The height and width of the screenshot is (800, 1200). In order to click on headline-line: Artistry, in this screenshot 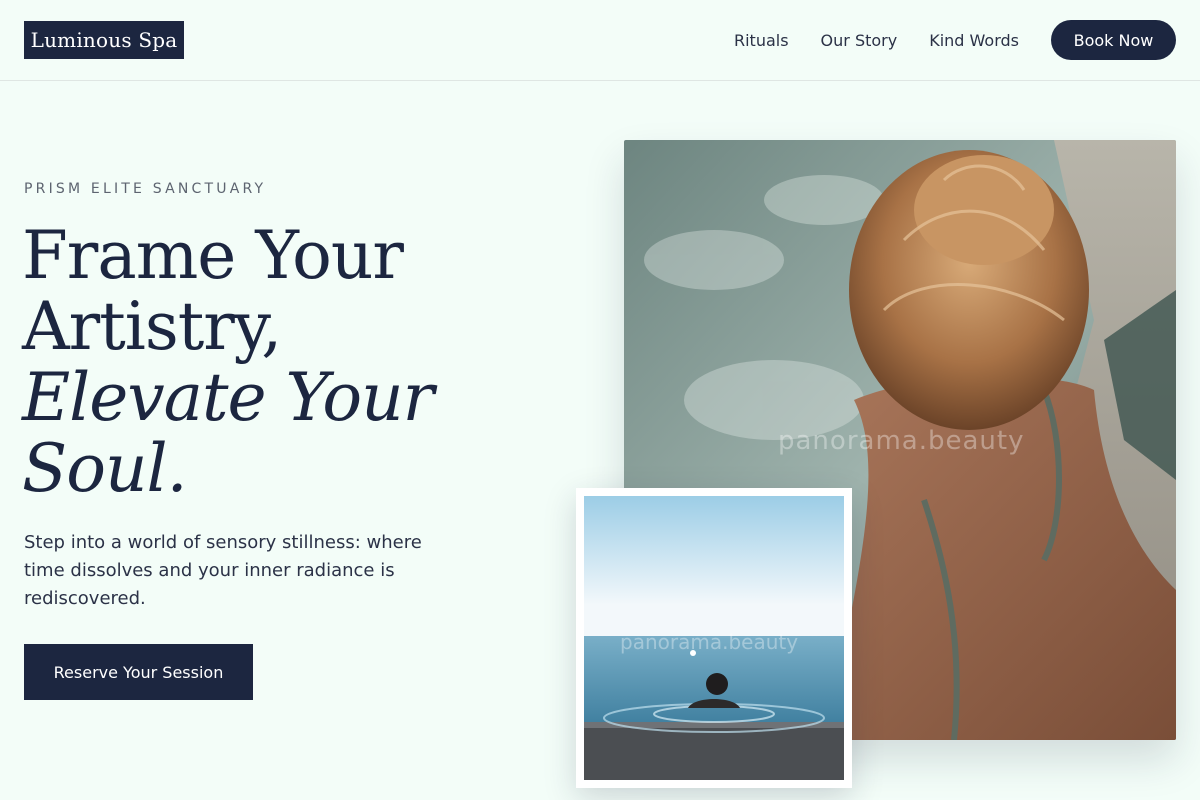, I will do `click(152, 326)`.